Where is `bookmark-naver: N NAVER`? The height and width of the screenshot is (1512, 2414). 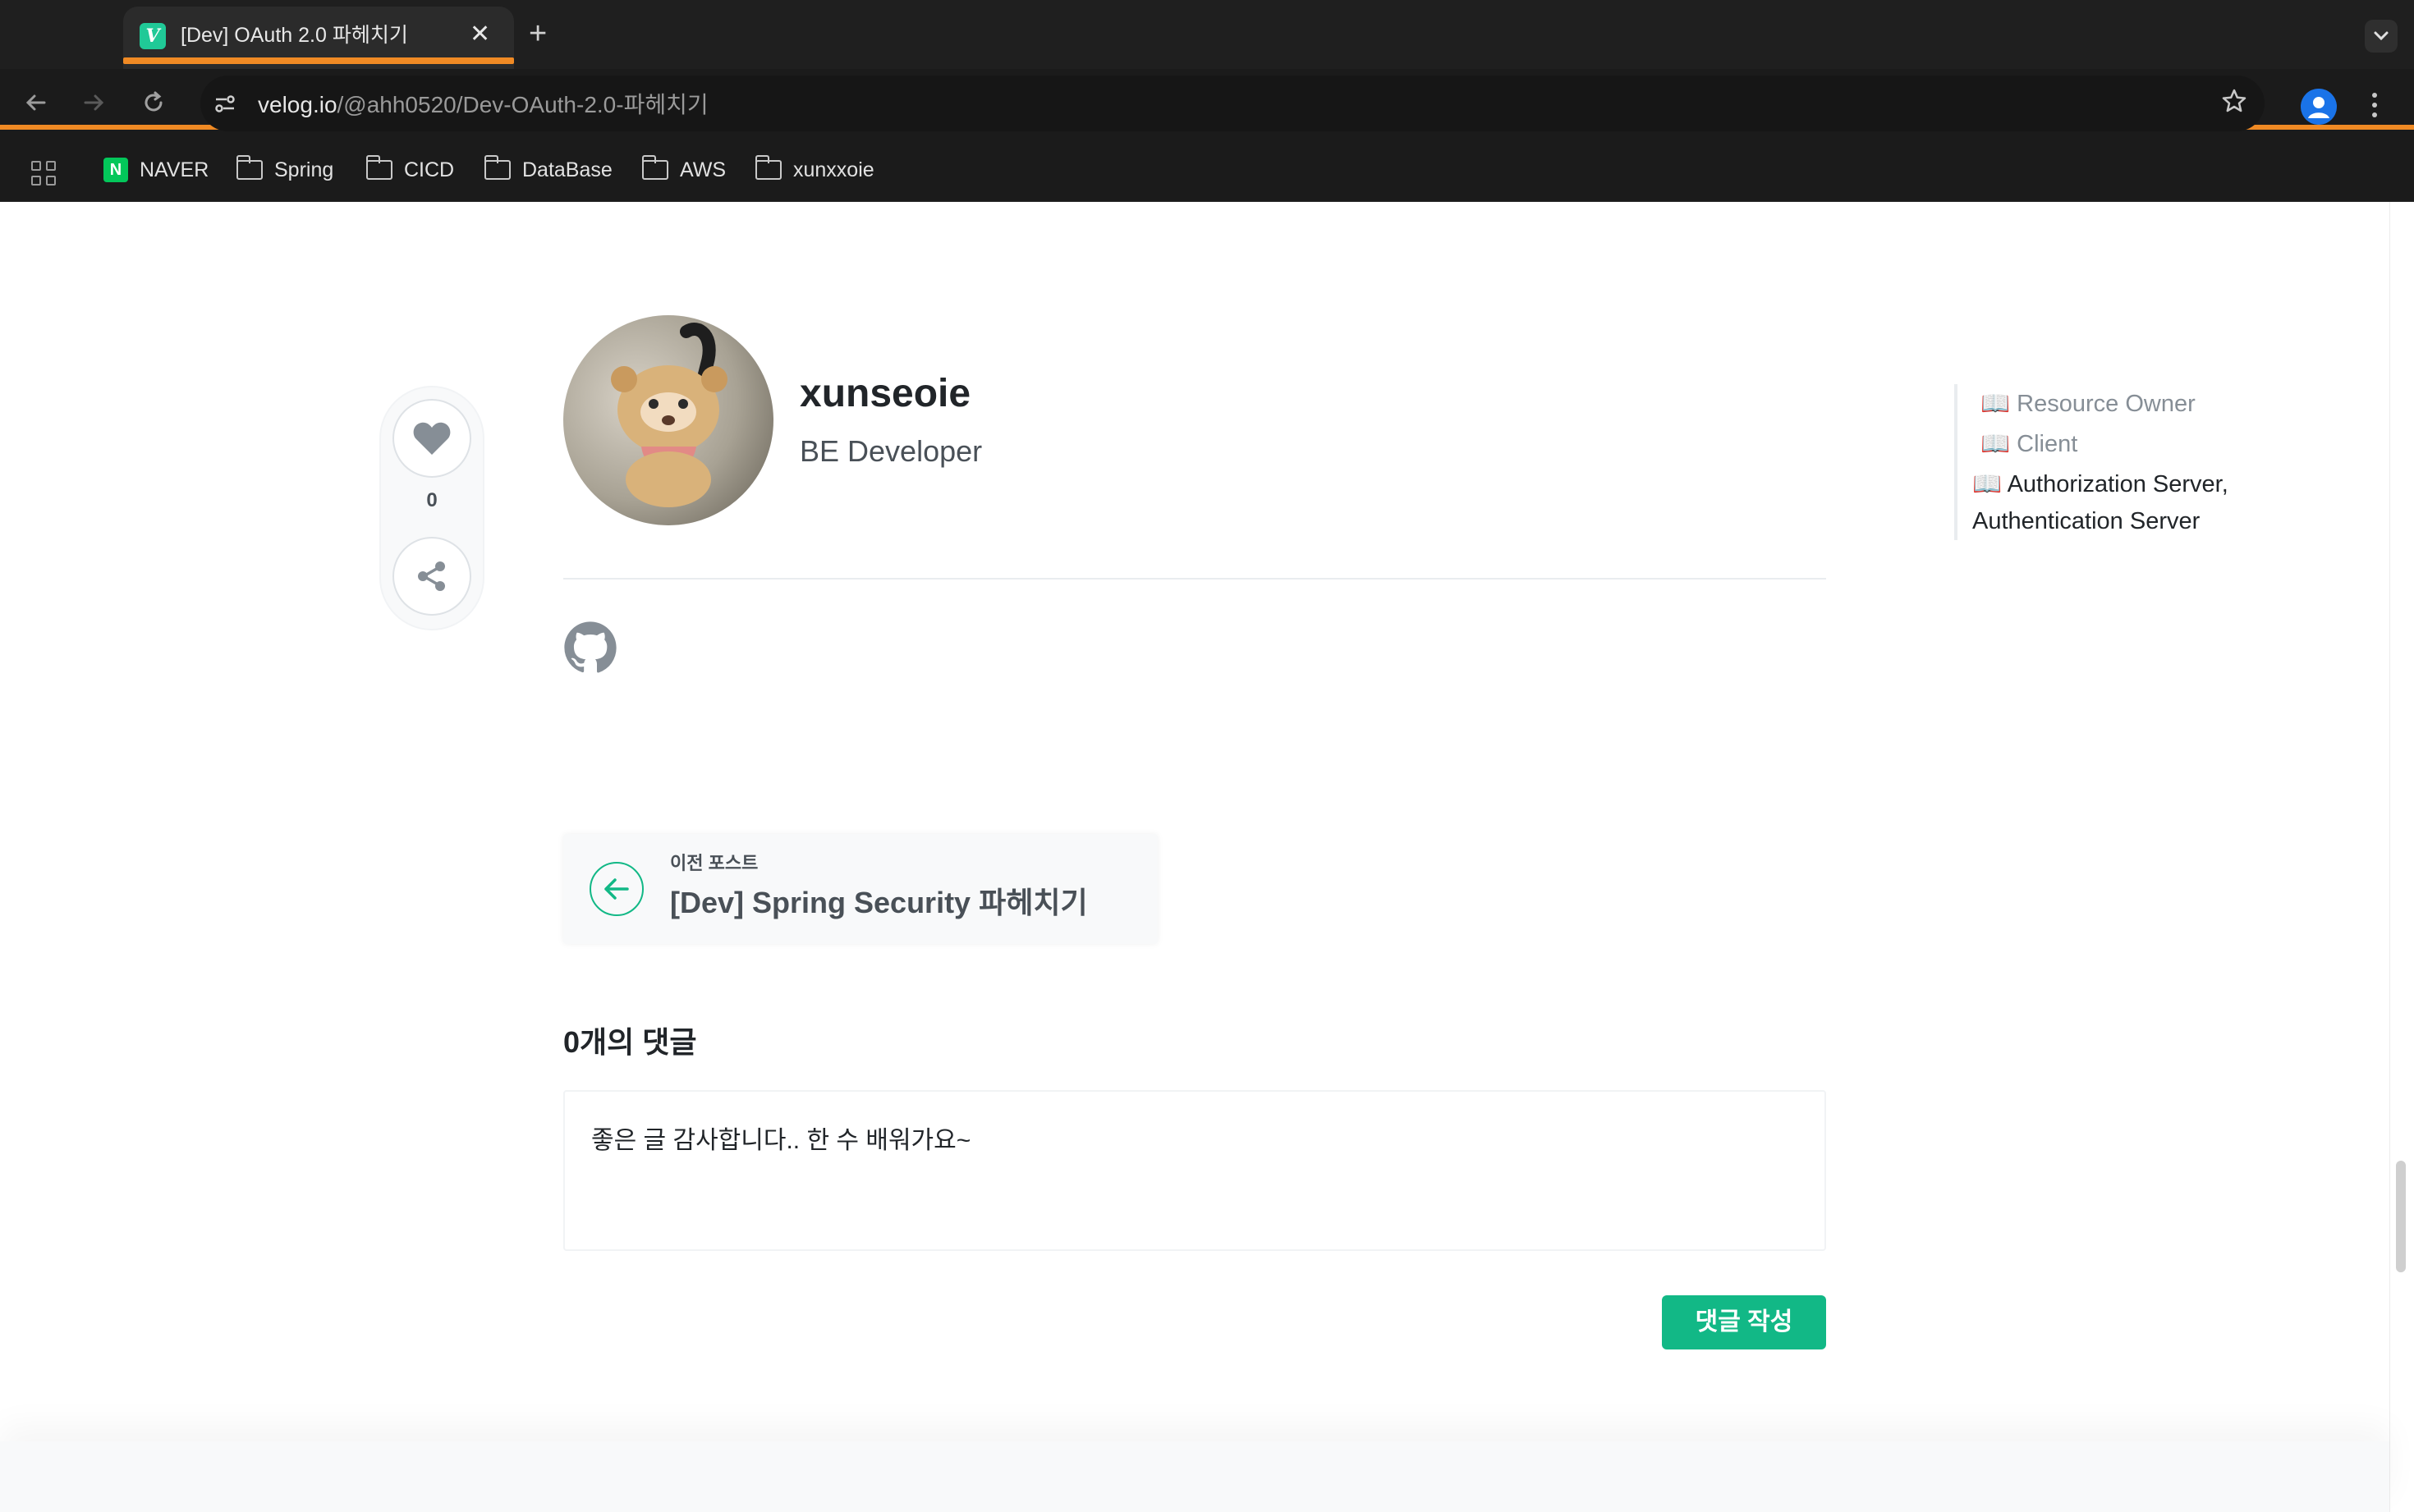
bookmark-naver: N NAVER is located at coordinates (156, 170).